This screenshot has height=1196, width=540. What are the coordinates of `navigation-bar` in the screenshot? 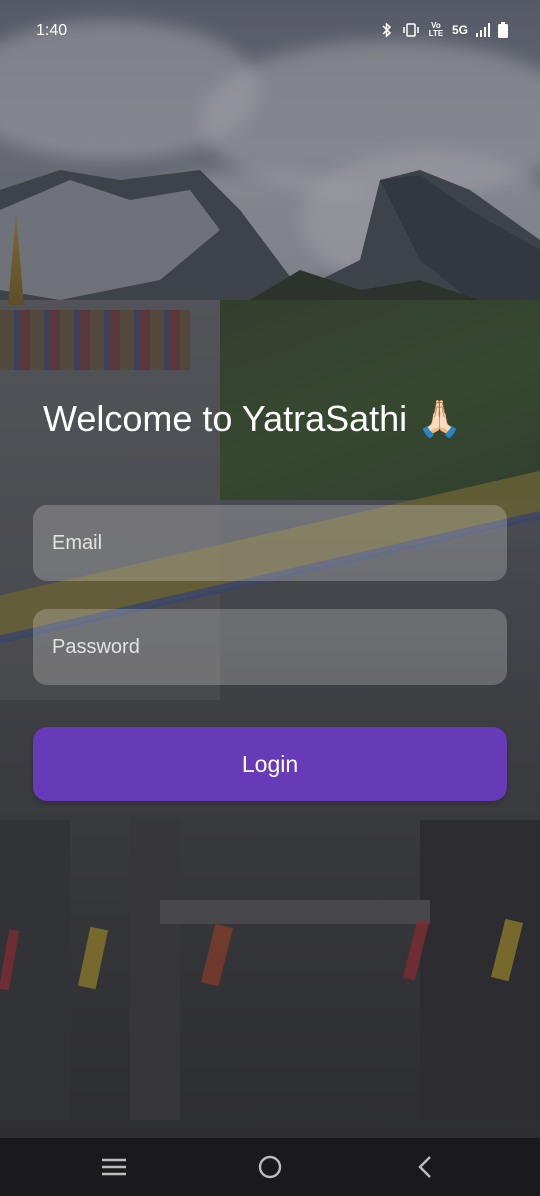 It's located at (270, 1167).